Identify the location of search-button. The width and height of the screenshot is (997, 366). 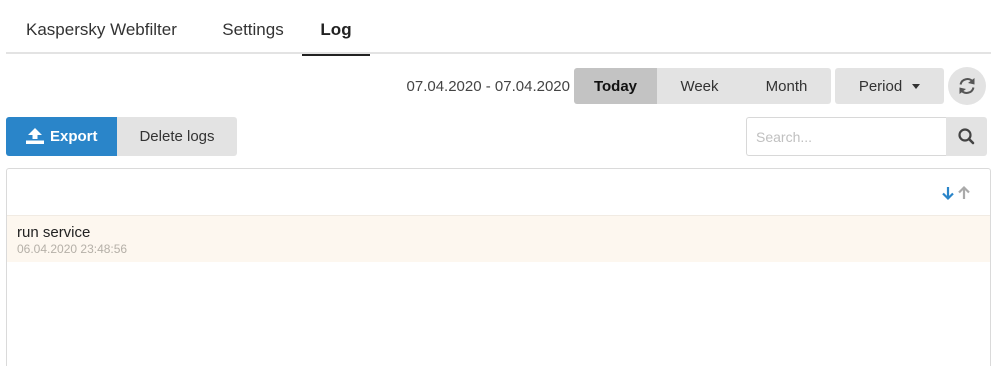
(966, 136).